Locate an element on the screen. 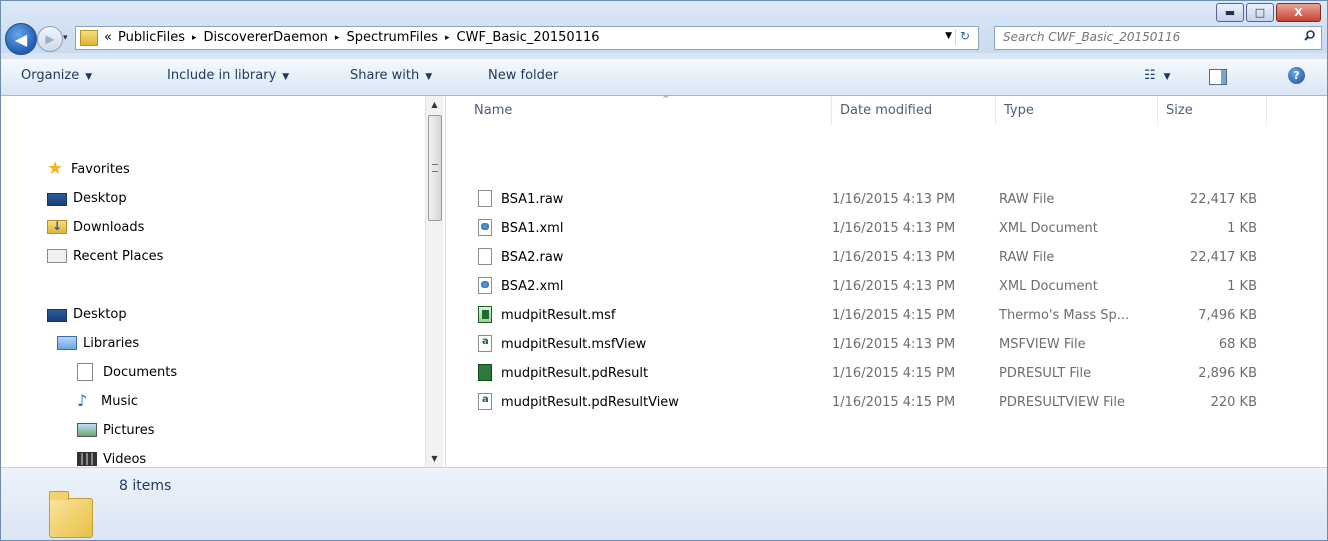 The height and width of the screenshot is (541, 1328). breadcrumb-item: SpectrumFiles is located at coordinates (392, 37).